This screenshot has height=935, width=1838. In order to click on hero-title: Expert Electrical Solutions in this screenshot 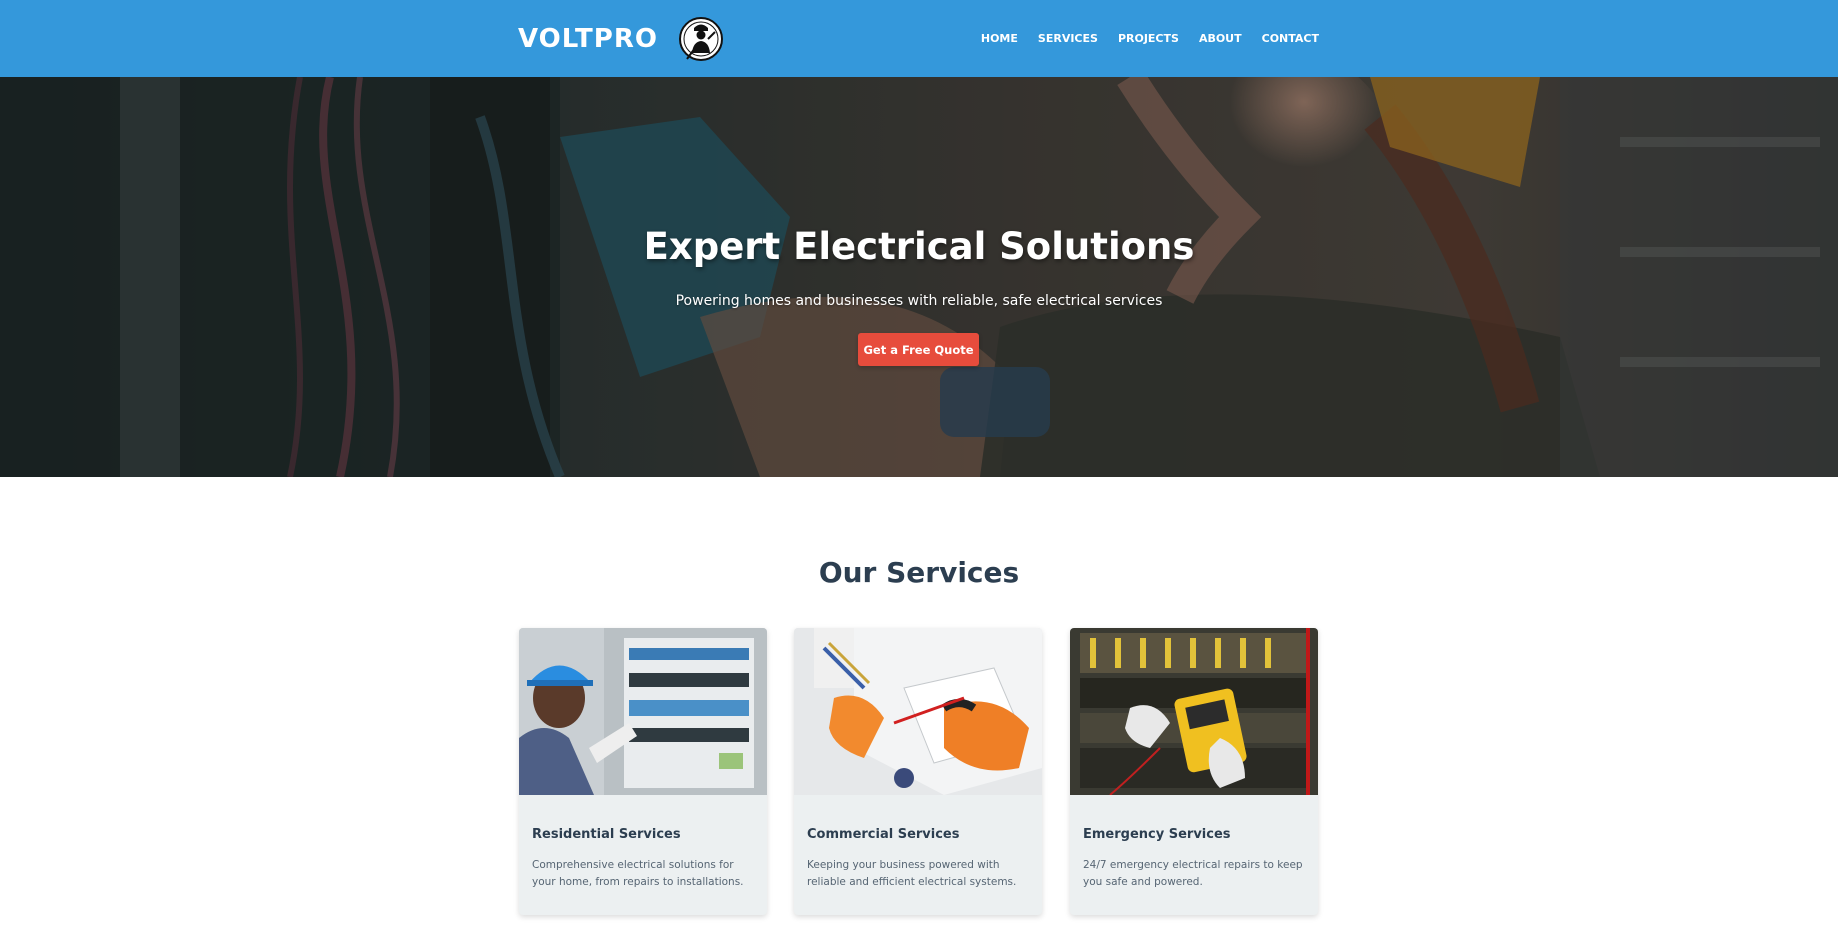, I will do `click(919, 246)`.